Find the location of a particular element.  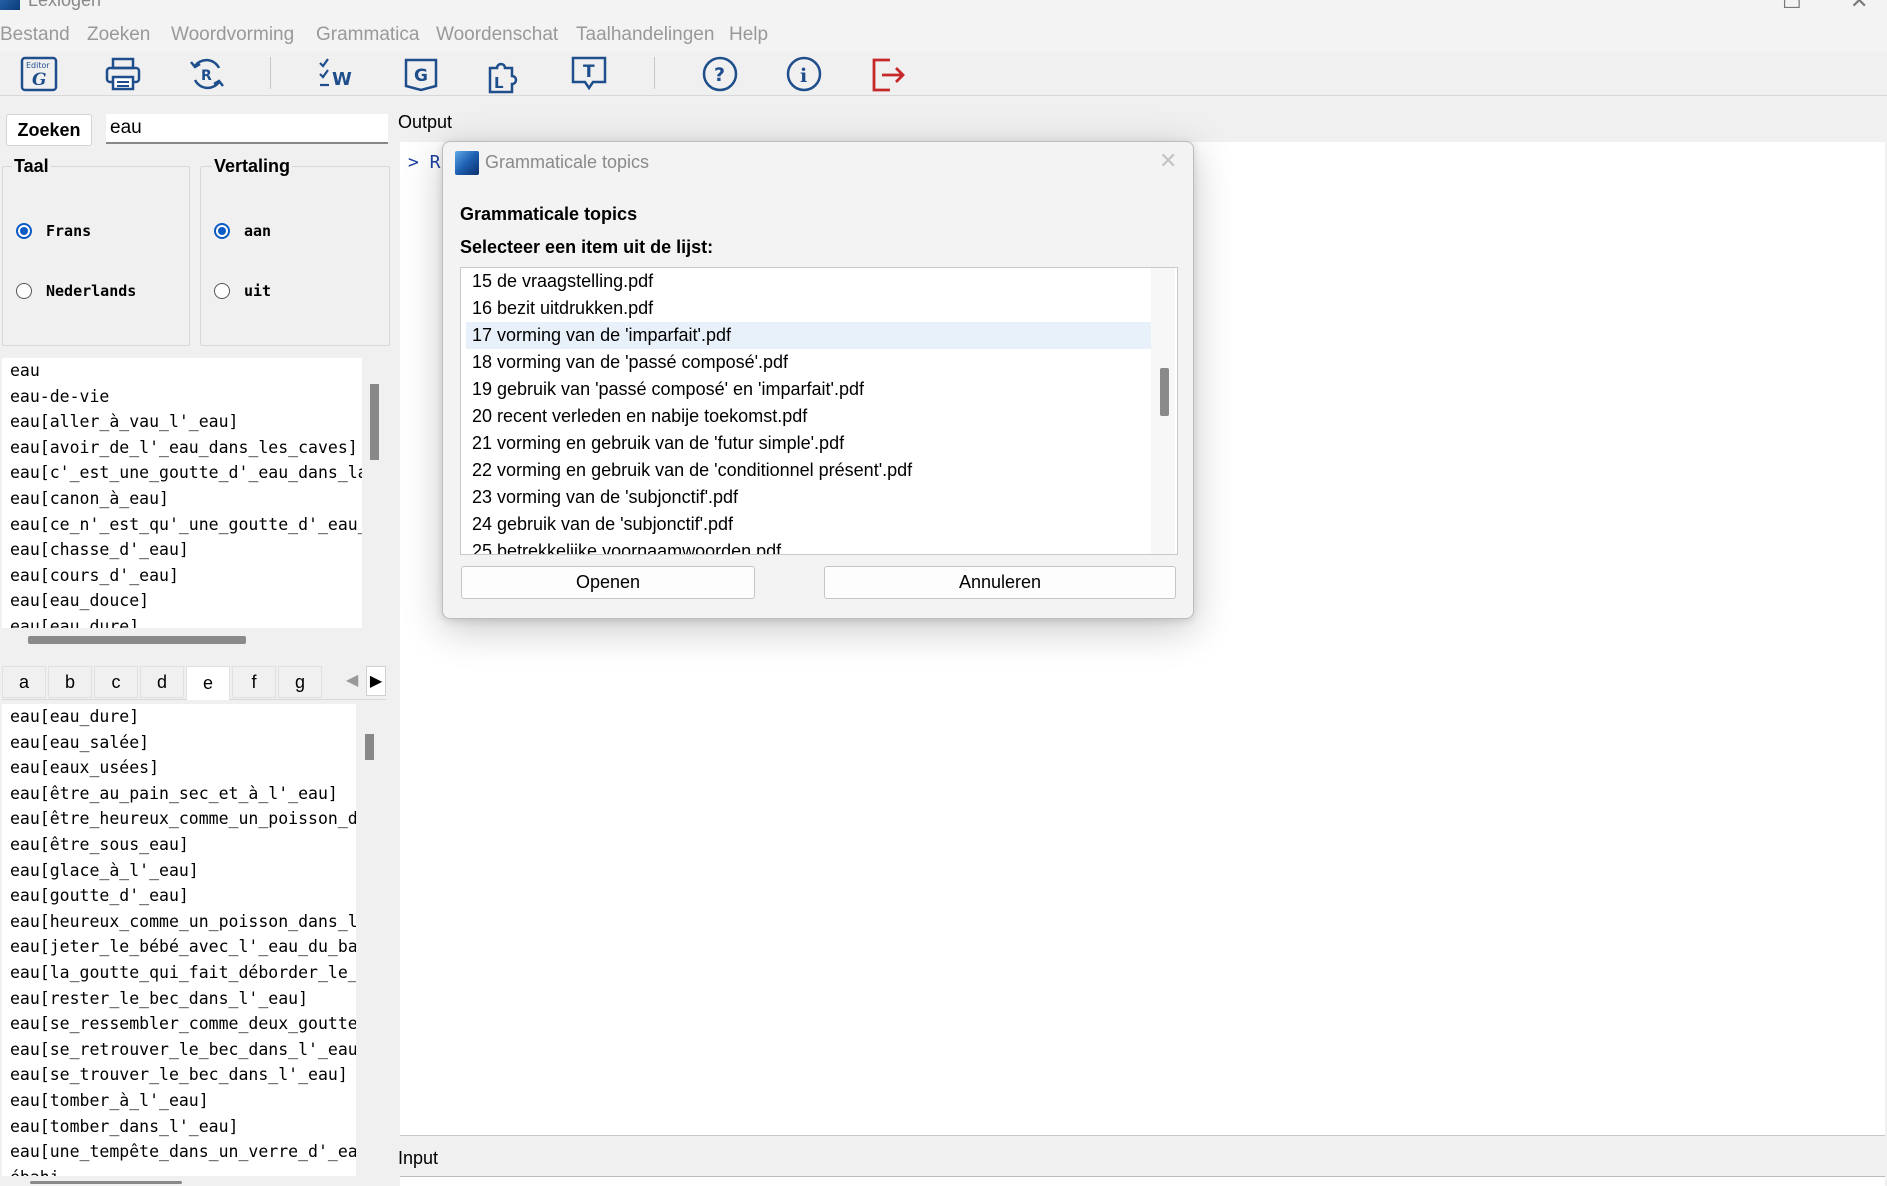

refresh-button: R is located at coordinates (207, 74).